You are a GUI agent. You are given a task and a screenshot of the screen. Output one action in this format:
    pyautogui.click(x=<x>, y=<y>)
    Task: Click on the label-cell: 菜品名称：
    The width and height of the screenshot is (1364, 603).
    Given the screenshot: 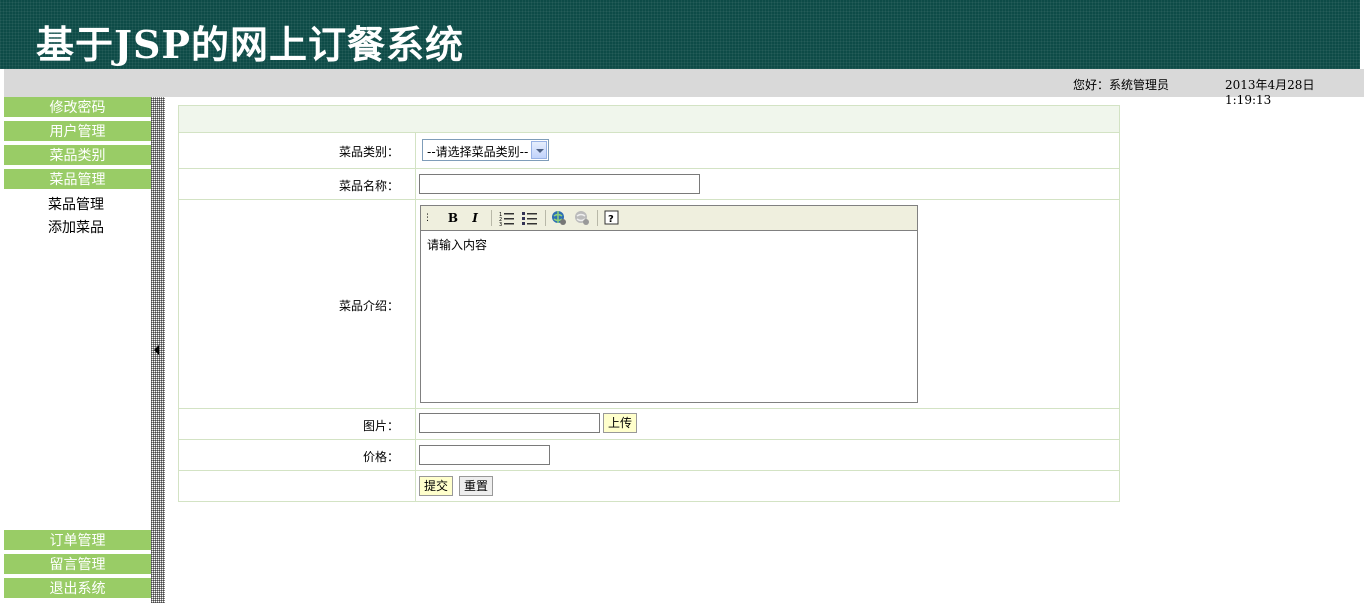 What is the action you would take?
    pyautogui.click(x=297, y=184)
    